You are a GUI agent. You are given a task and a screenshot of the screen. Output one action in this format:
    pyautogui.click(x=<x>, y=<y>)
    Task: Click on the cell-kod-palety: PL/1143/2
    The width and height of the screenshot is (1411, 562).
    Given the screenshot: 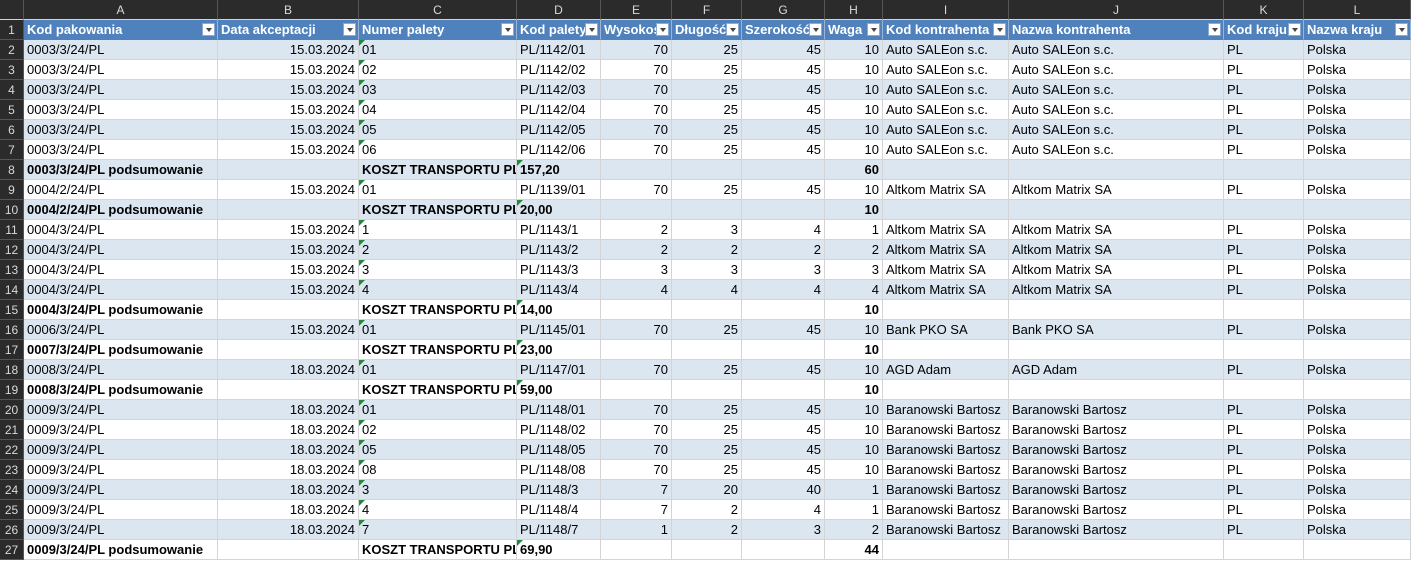 What is the action you would take?
    pyautogui.click(x=559, y=250)
    